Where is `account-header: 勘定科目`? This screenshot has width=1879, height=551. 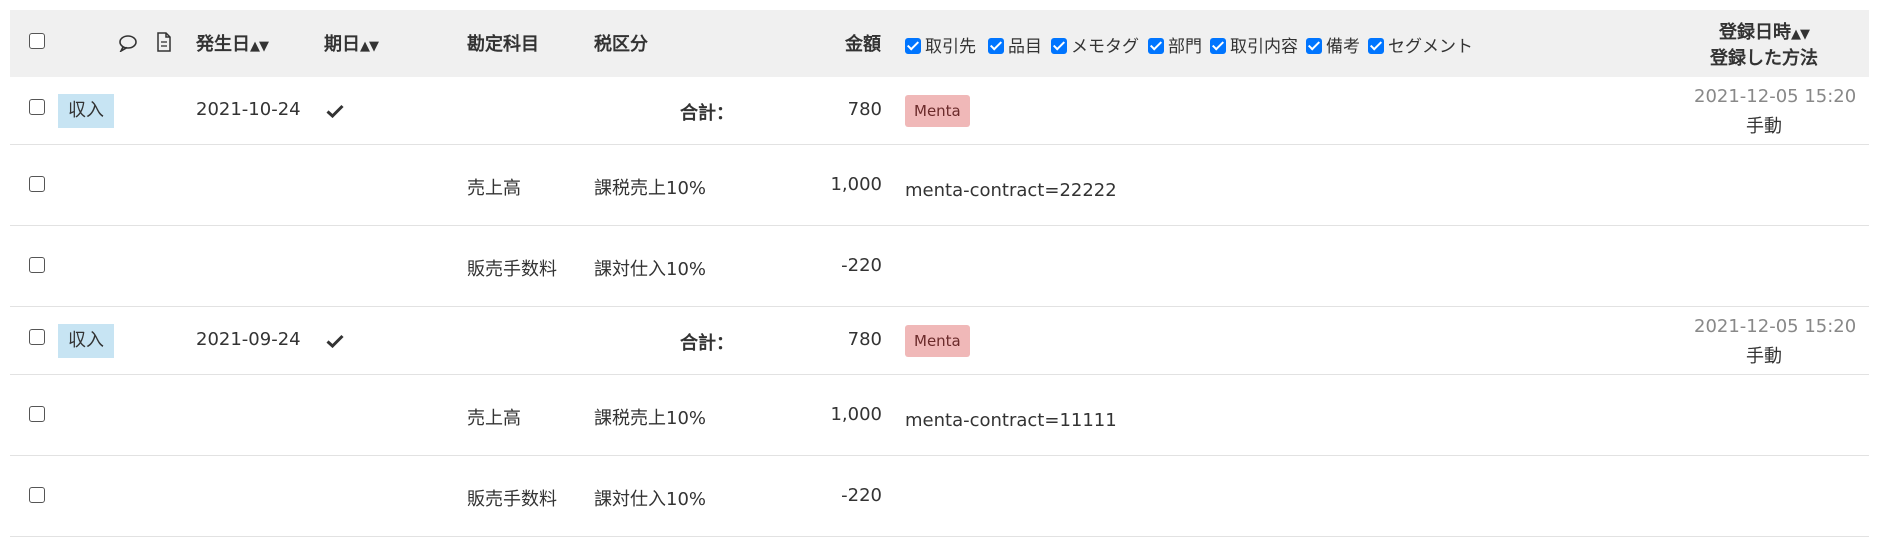 account-header: 勘定科目 is located at coordinates (503, 44).